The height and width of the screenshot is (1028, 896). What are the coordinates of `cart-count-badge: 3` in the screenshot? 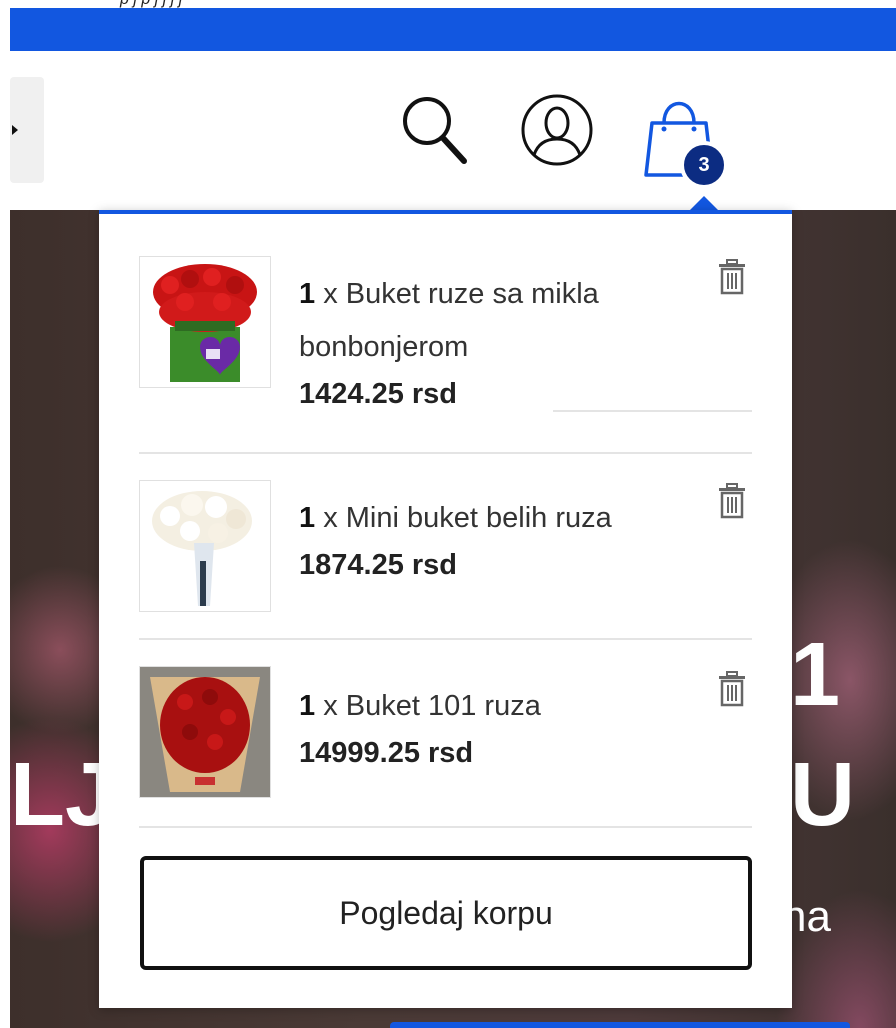 It's located at (704, 165).